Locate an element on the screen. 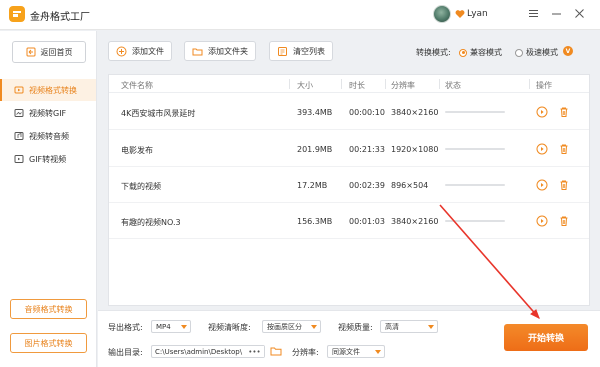  table-row: 电影发布 201.9MB 00:21:33 1920×1080 is located at coordinates (349, 149).